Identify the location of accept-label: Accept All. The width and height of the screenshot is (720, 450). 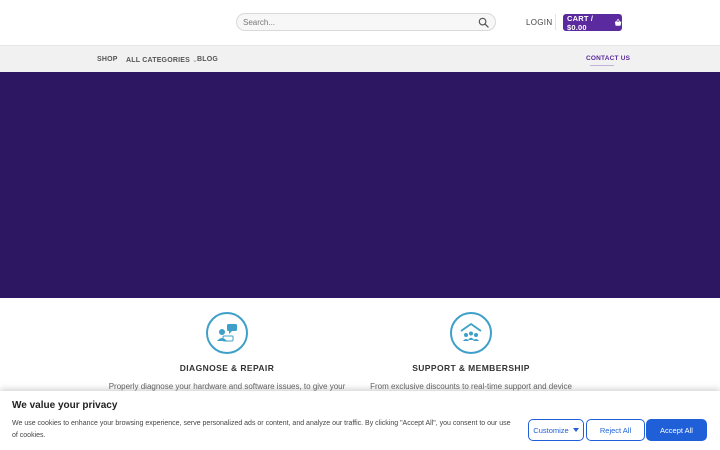
(676, 430).